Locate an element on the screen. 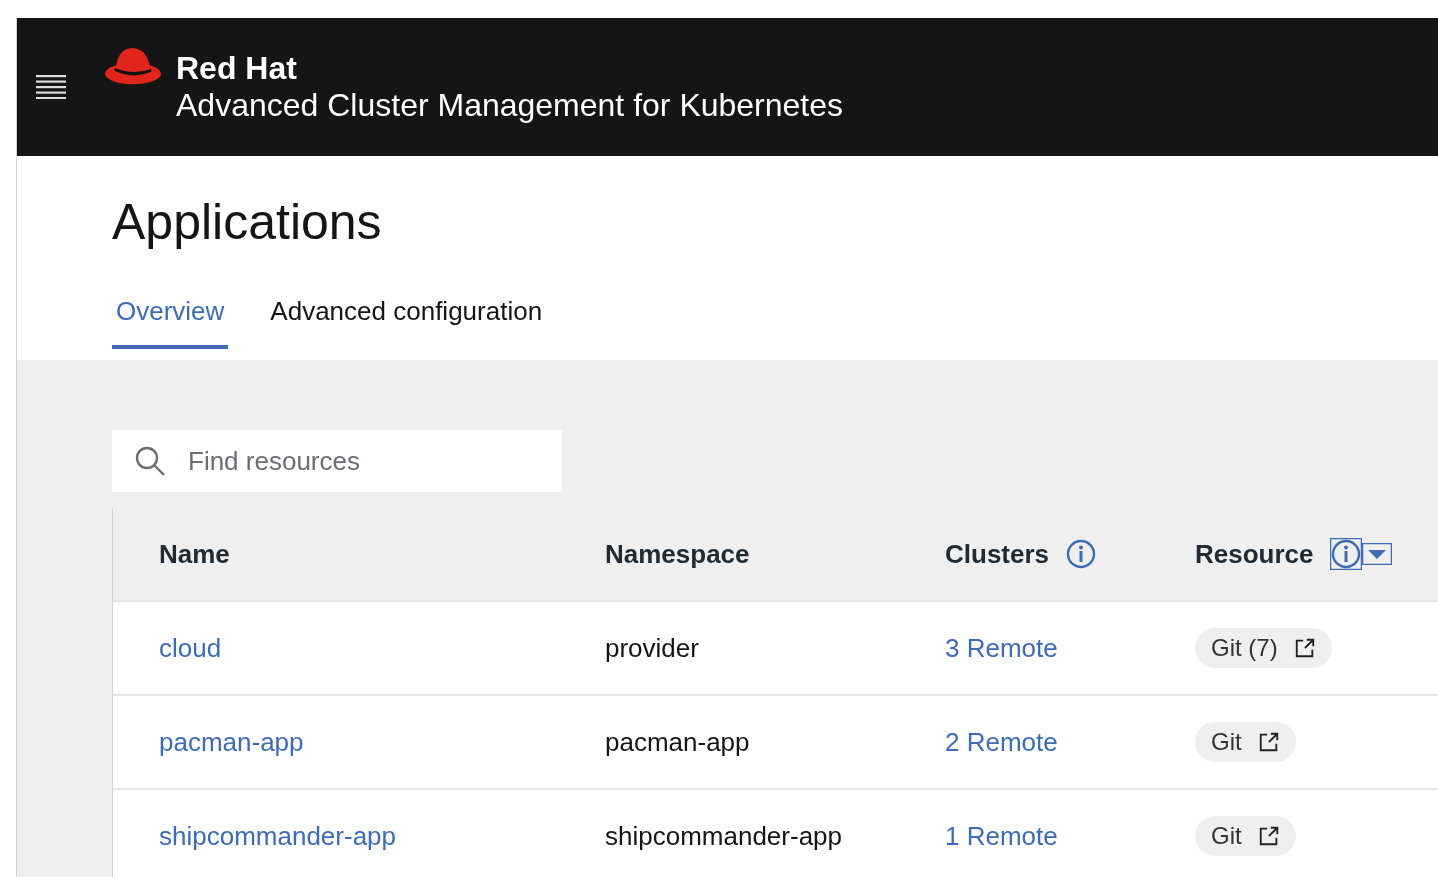 This screenshot has height=877, width=1438. app-name-link: pacman-app is located at coordinates (231, 742).